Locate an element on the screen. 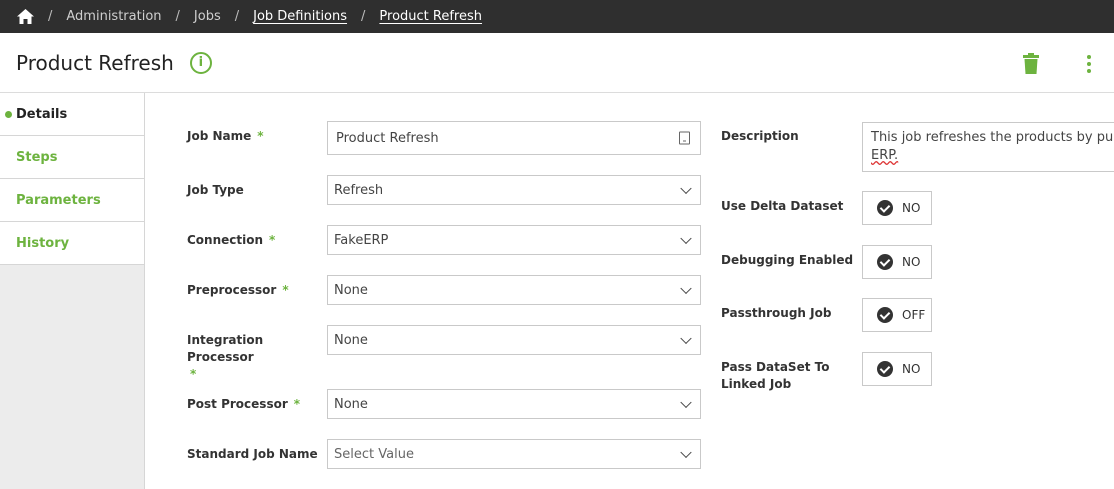 This screenshot has width=1114, height=489. job-type-label: Job Type is located at coordinates (215, 190).